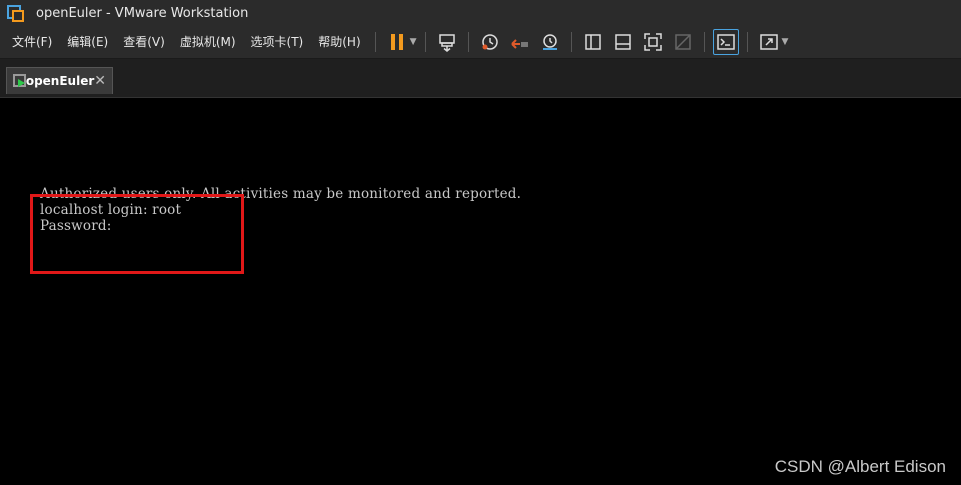  I want to click on red-highlight-box, so click(137, 234).